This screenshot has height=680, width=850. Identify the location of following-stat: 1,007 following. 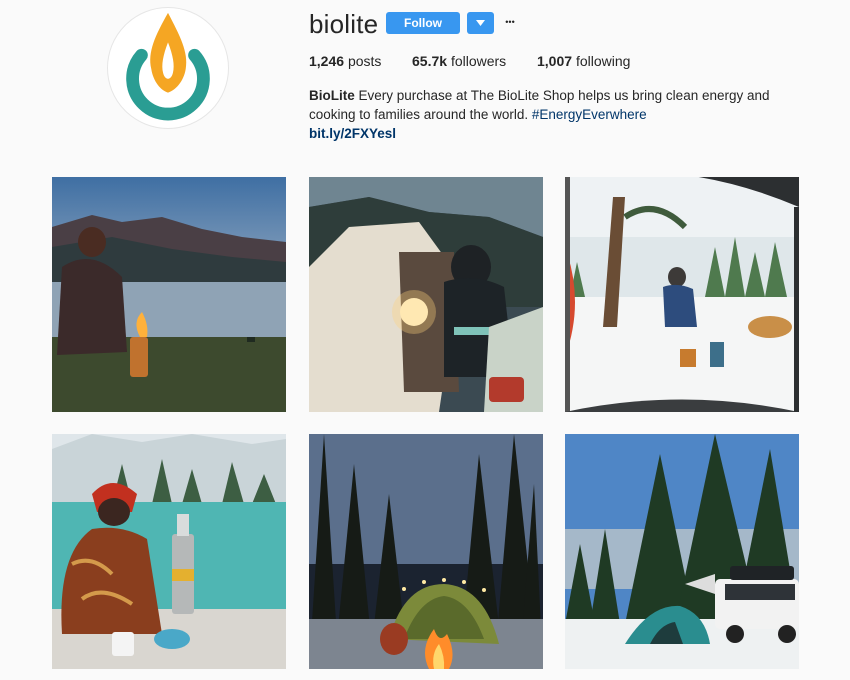
(583, 61).